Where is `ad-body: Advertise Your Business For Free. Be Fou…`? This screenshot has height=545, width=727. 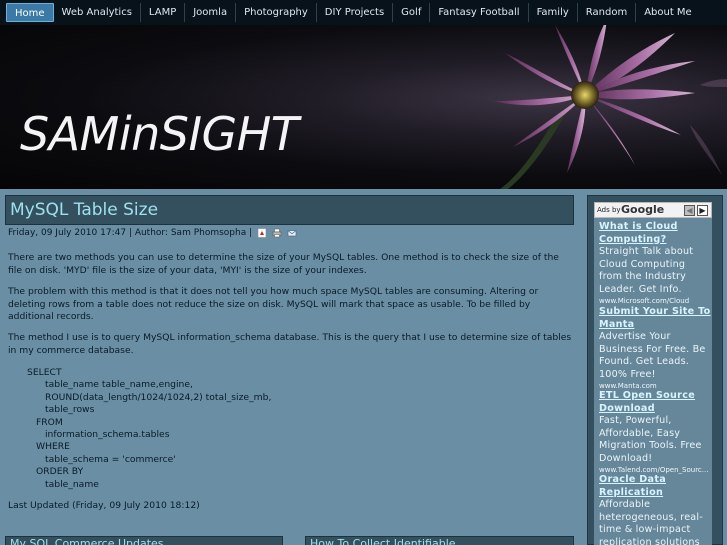 ad-body: Advertise Your Business For Free. Be Fou… is located at coordinates (652, 355).